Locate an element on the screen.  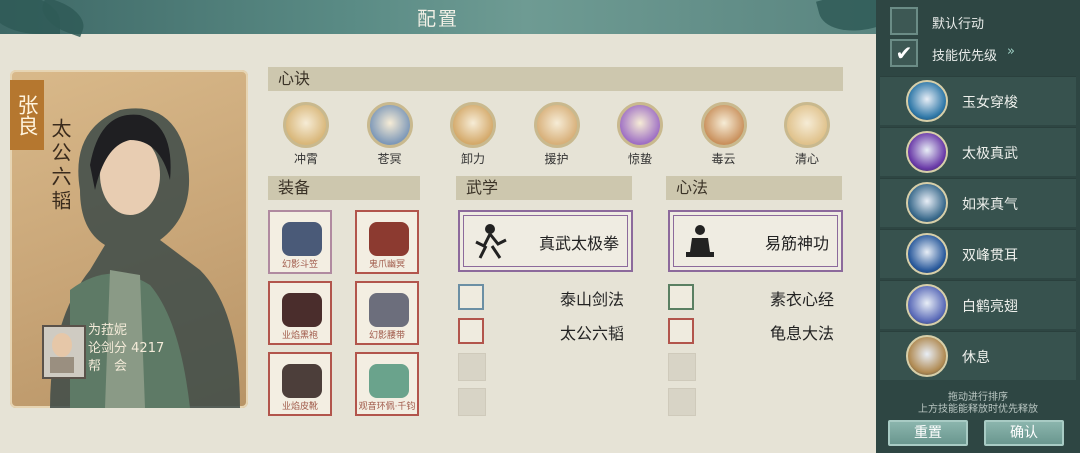
xinfa-sub-slot-2: 龟息大法 is located at coordinates (751, 331).